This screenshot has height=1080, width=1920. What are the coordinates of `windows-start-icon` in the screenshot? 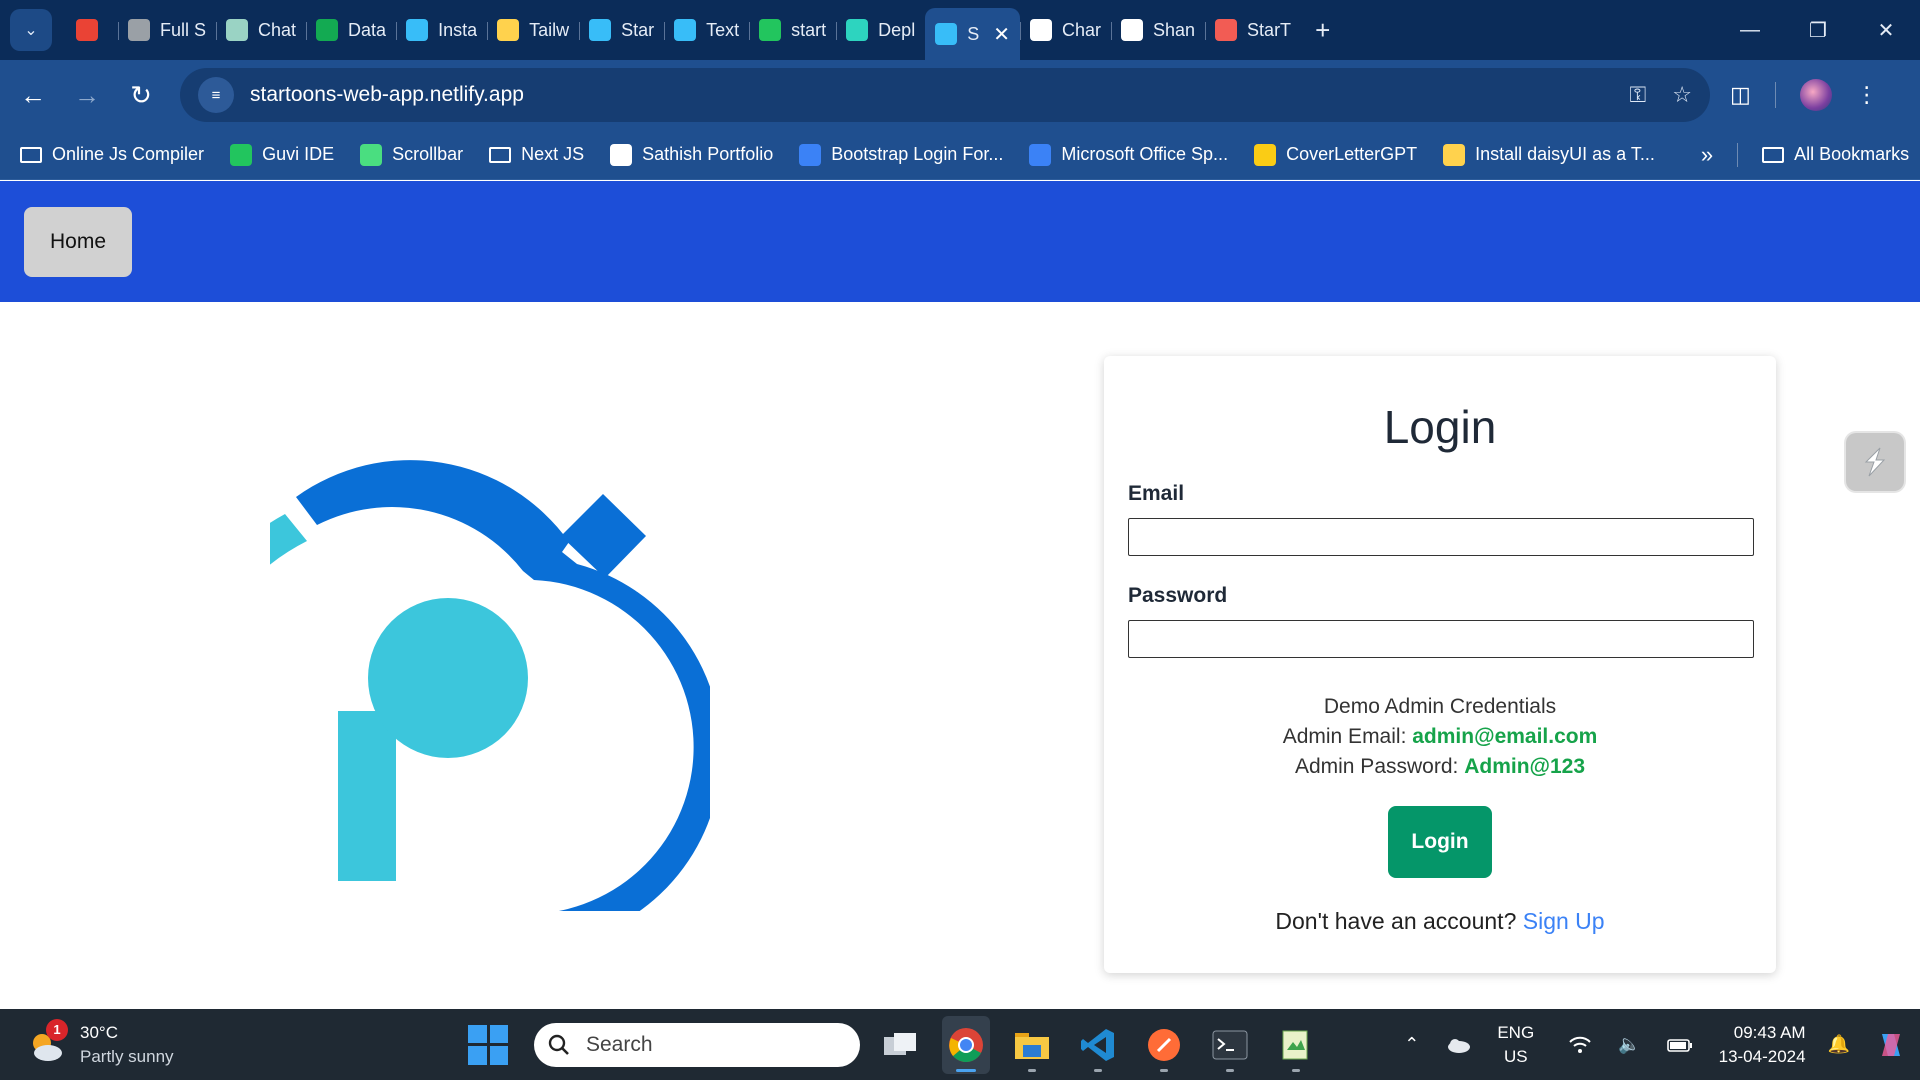 It's located at (488, 1044).